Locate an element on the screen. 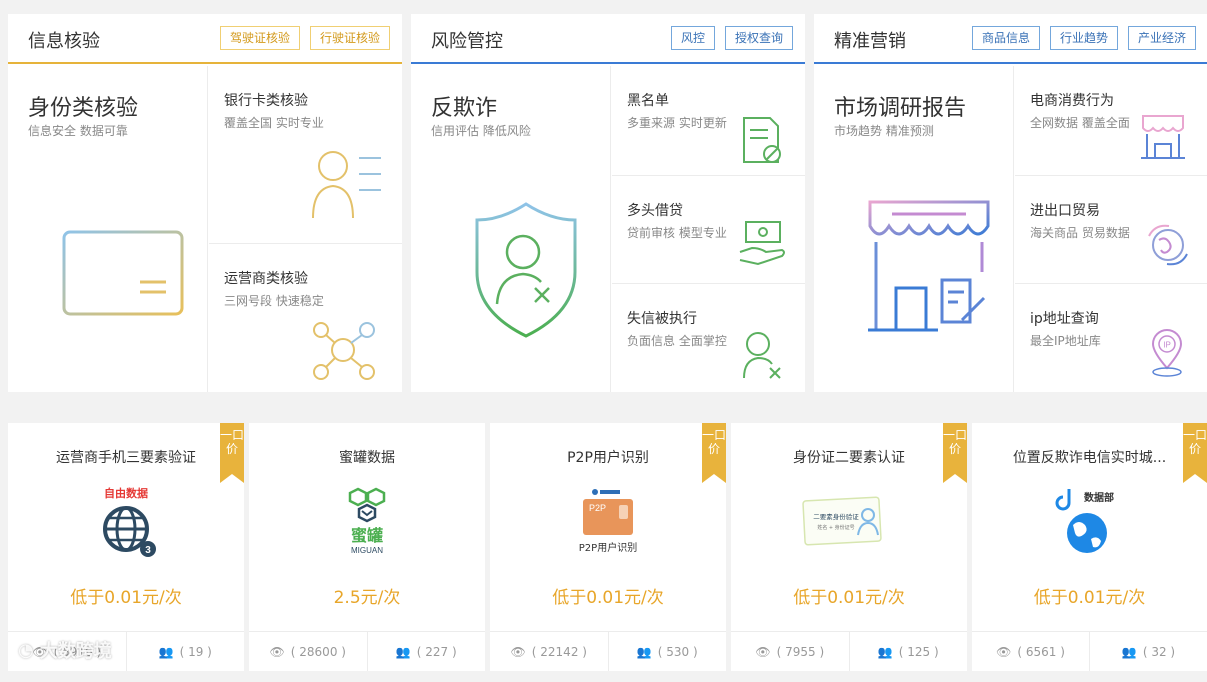  brand-latin: MIGUAN is located at coordinates (367, 550).